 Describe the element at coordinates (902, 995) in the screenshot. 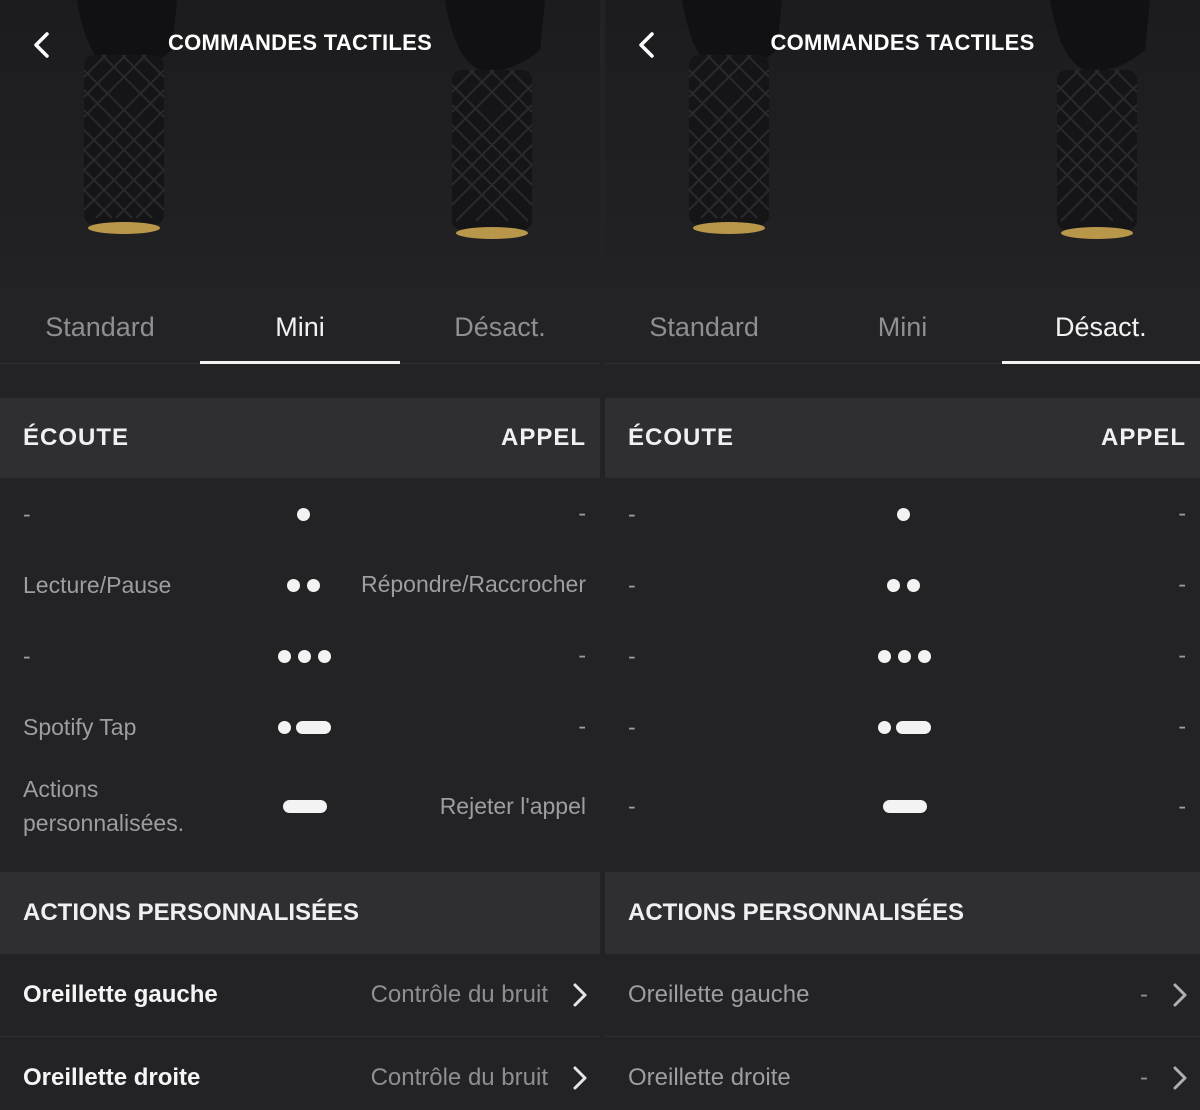

I see `custom-action-row-left: Oreillette gauche -` at that location.